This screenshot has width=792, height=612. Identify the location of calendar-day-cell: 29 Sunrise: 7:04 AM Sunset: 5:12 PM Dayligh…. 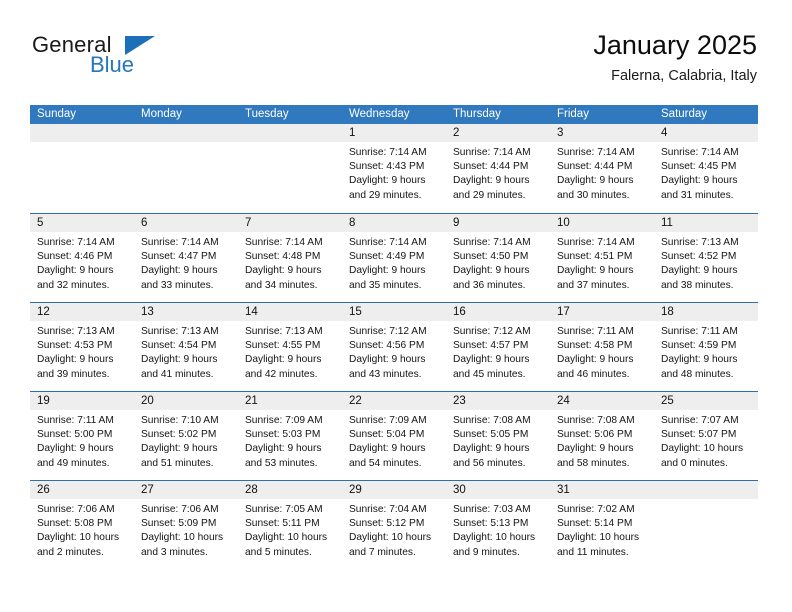
(394, 525).